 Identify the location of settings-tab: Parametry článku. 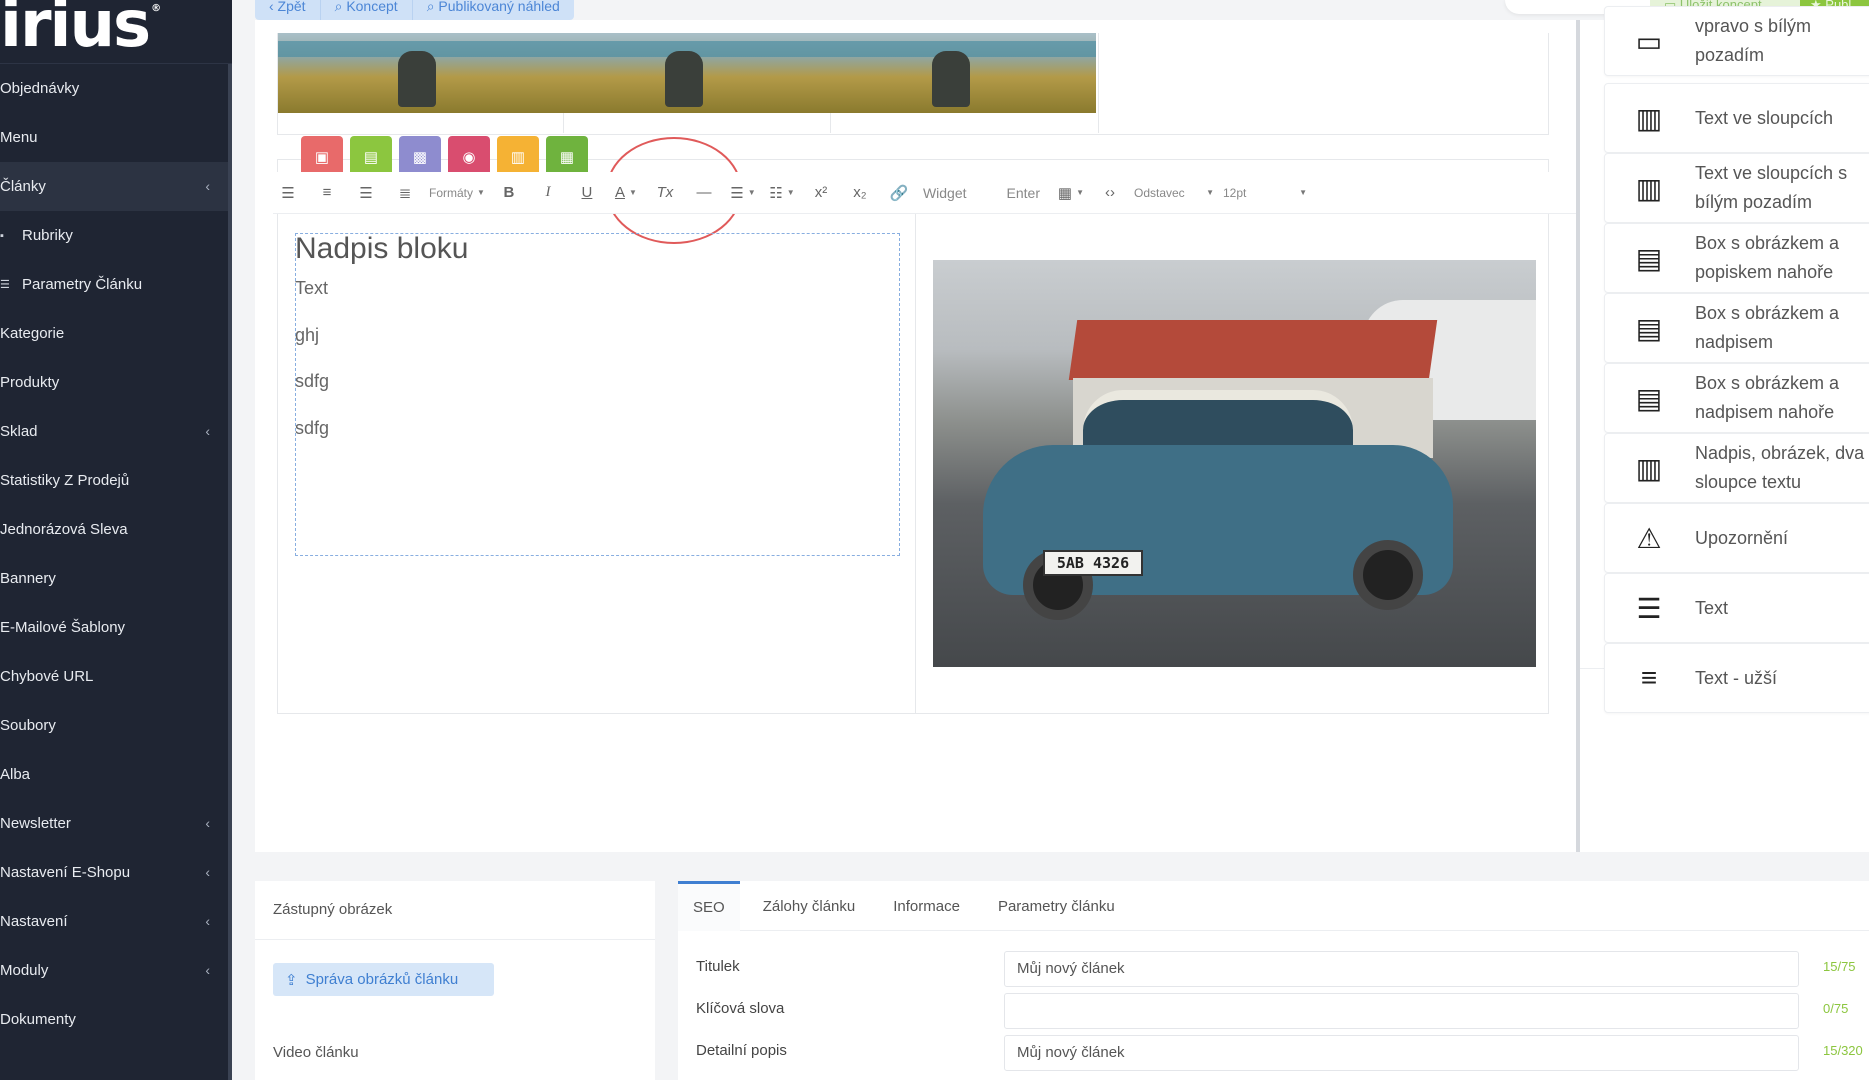
(1056, 906).